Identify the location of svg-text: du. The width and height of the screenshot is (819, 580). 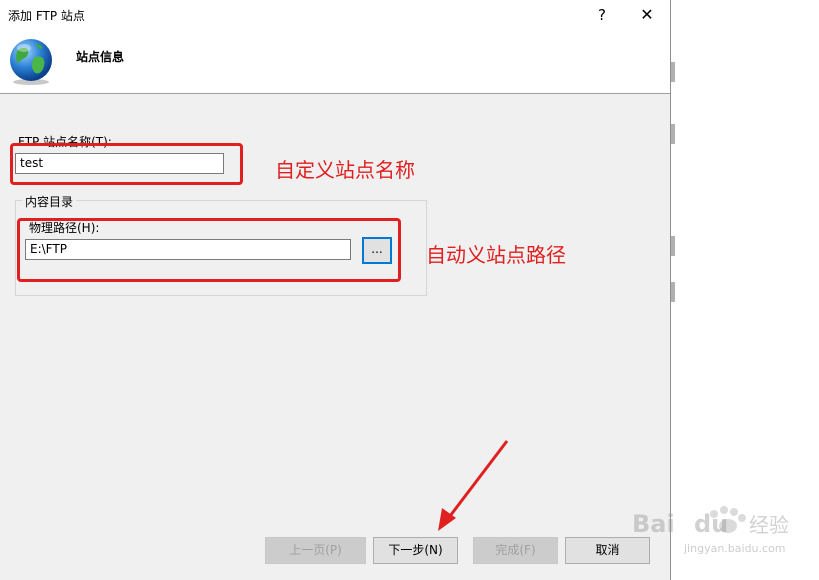
(711, 524).